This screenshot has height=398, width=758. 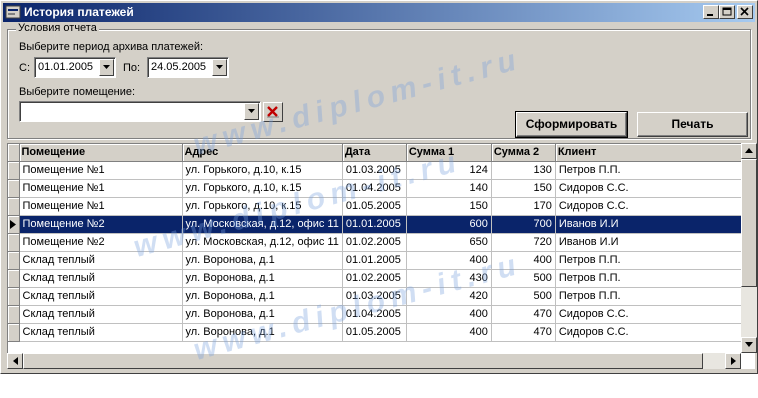 I want to click on column-header-sum2: Сумма 2, so click(x=523, y=153).